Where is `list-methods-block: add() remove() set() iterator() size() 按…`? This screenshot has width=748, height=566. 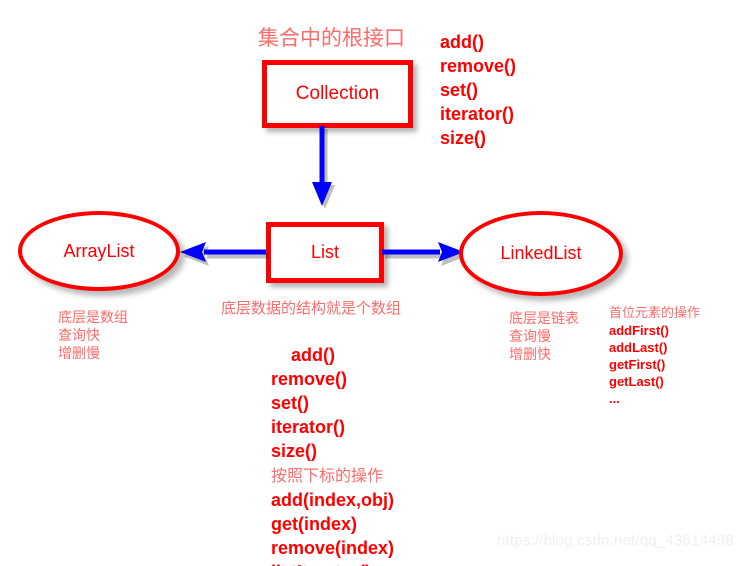
list-methods-block: add() remove() set() iterator() size() 按… is located at coordinates (332, 442).